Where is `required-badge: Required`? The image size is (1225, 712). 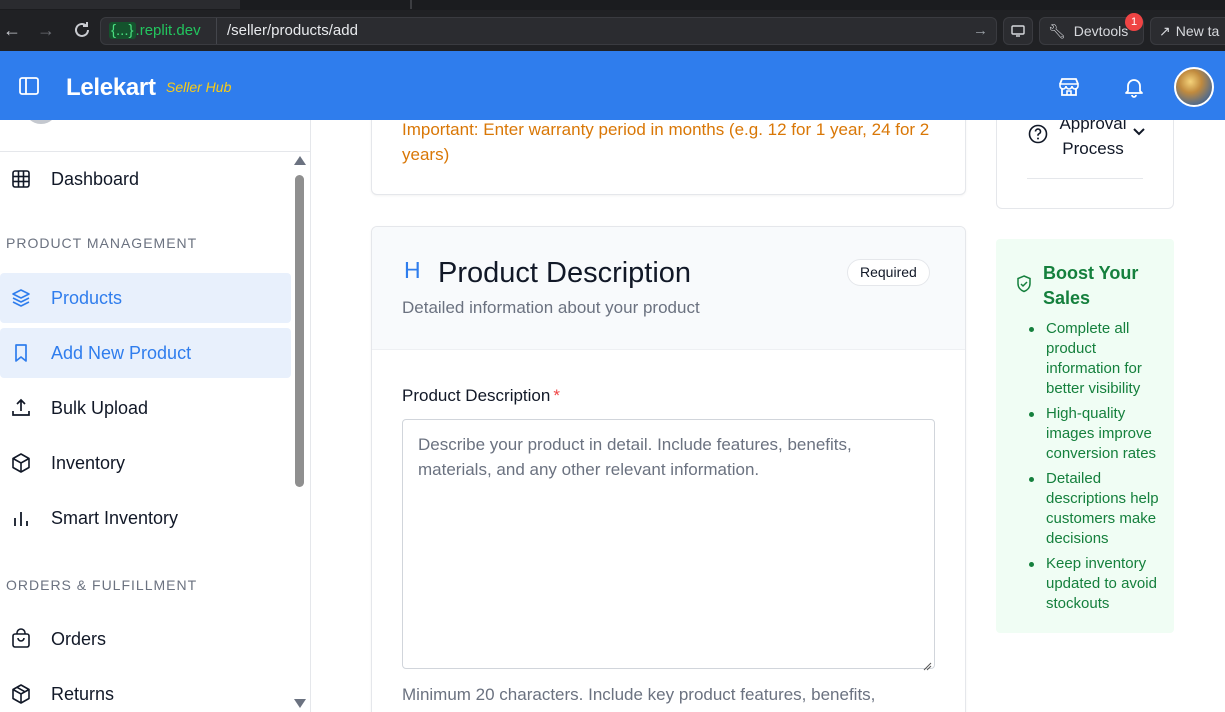 required-badge: Required is located at coordinates (888, 272).